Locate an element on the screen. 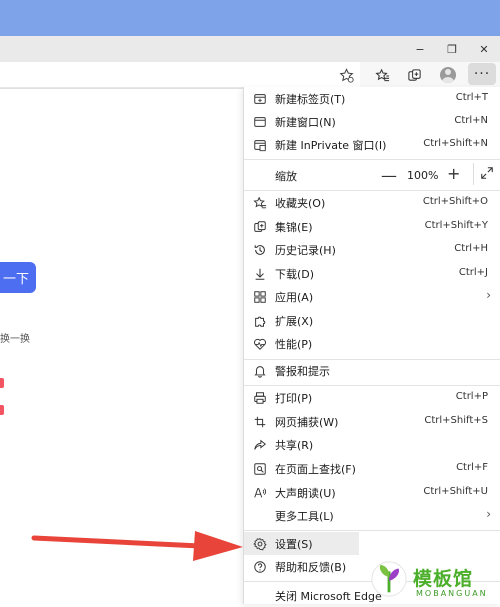  zoom-out-button: — is located at coordinates (389, 175).